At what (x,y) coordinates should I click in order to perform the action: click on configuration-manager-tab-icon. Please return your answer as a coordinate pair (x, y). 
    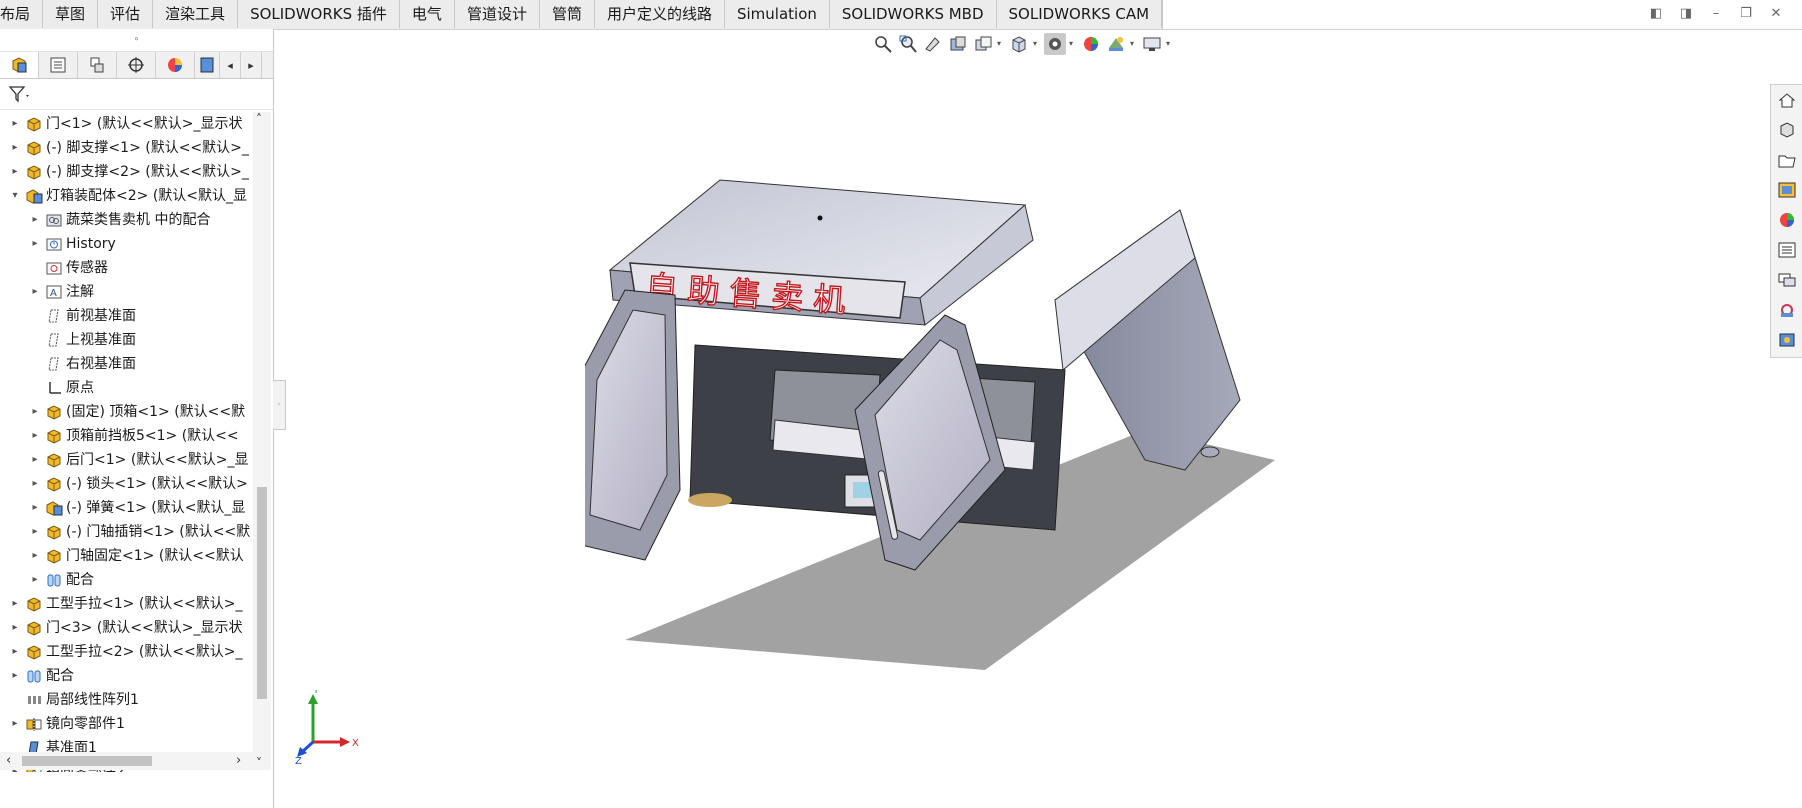
    Looking at the image, I should click on (97, 65).